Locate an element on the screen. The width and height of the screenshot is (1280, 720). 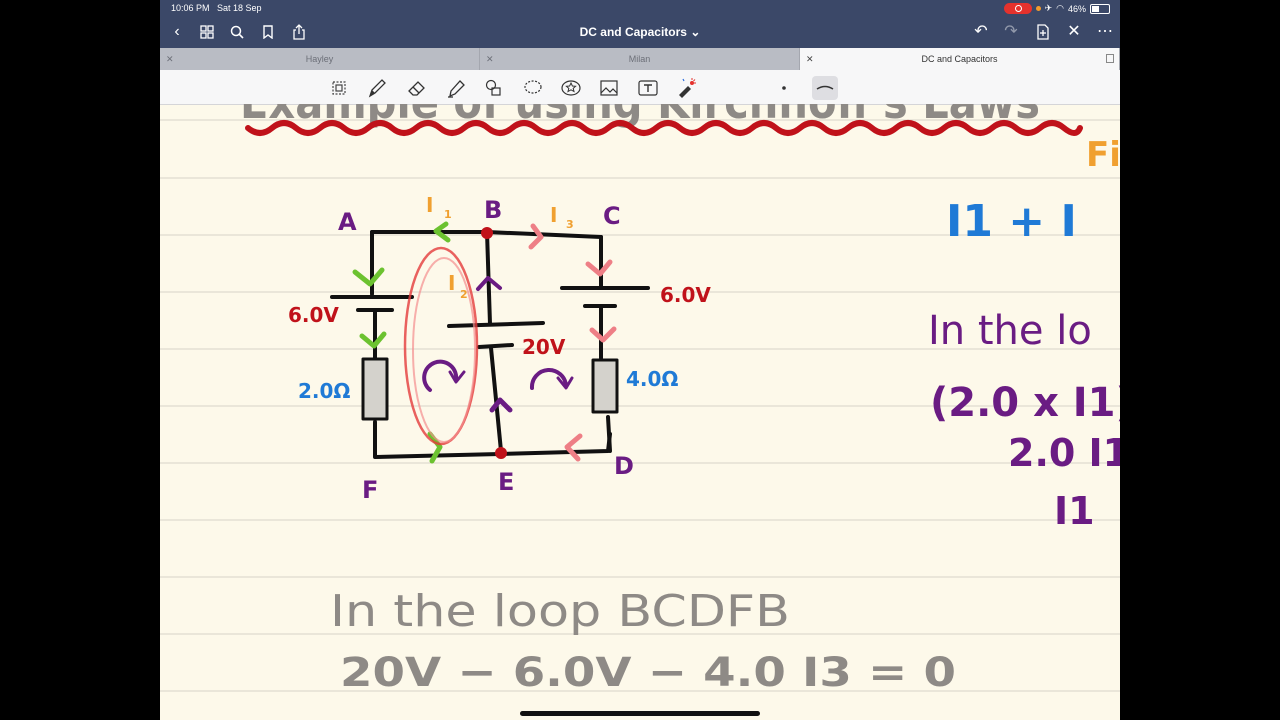
pen-size-medium-selected is located at coordinates (825, 88).